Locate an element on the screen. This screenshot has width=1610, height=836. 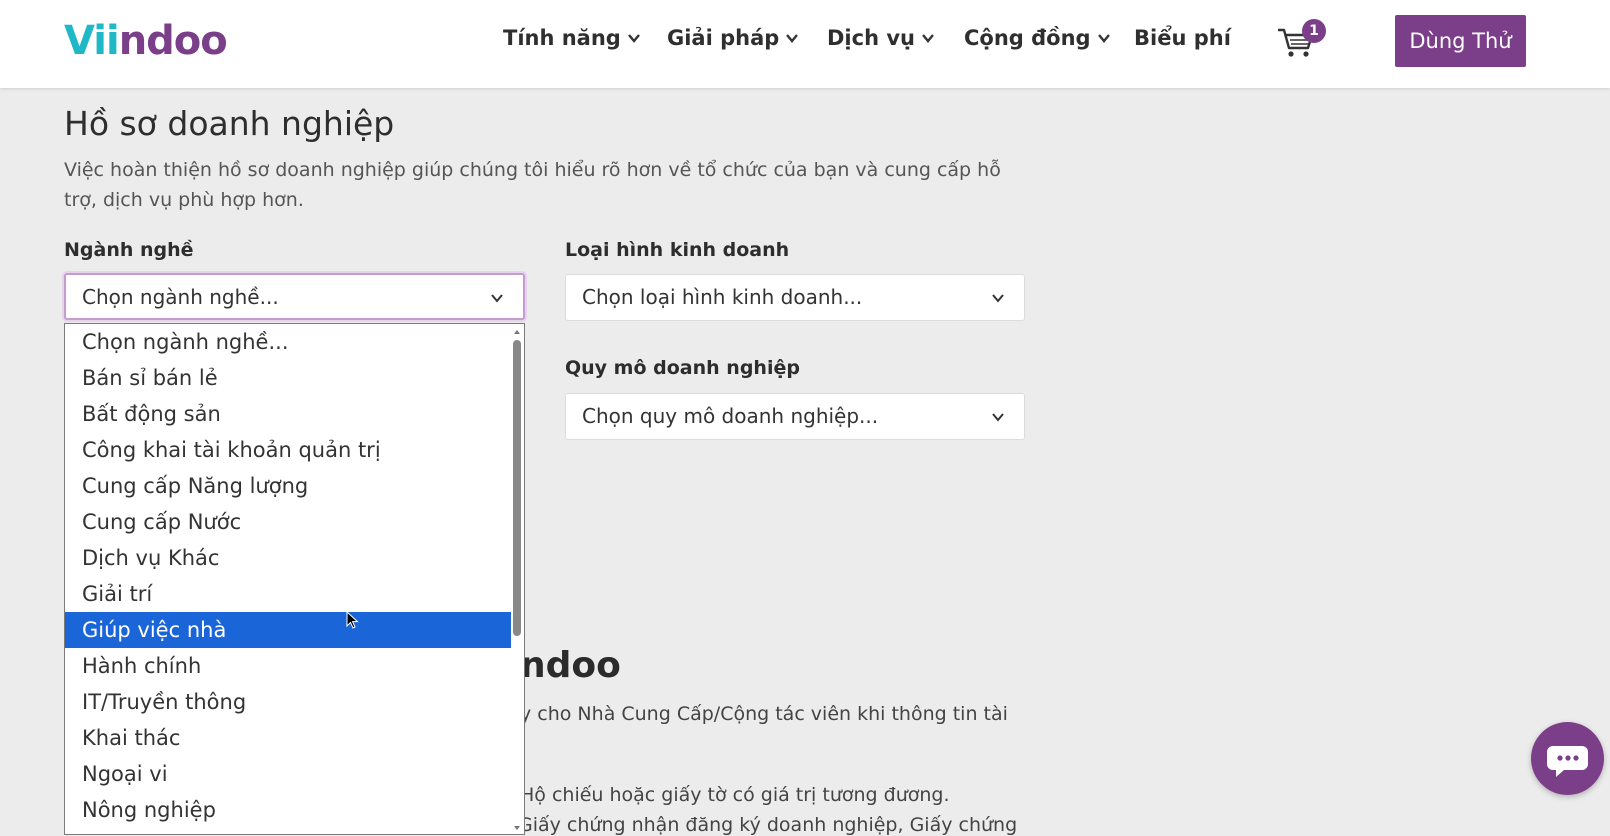
industry-option: Ngoại vi is located at coordinates (288, 774).